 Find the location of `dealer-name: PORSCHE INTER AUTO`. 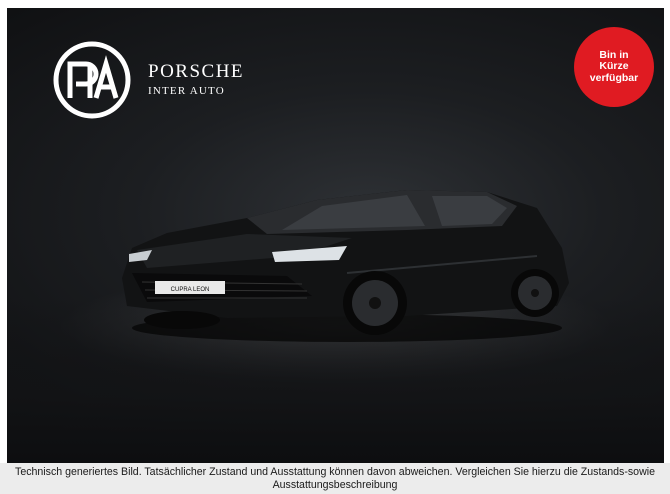

dealer-name: PORSCHE INTER AUTO is located at coordinates (196, 80).